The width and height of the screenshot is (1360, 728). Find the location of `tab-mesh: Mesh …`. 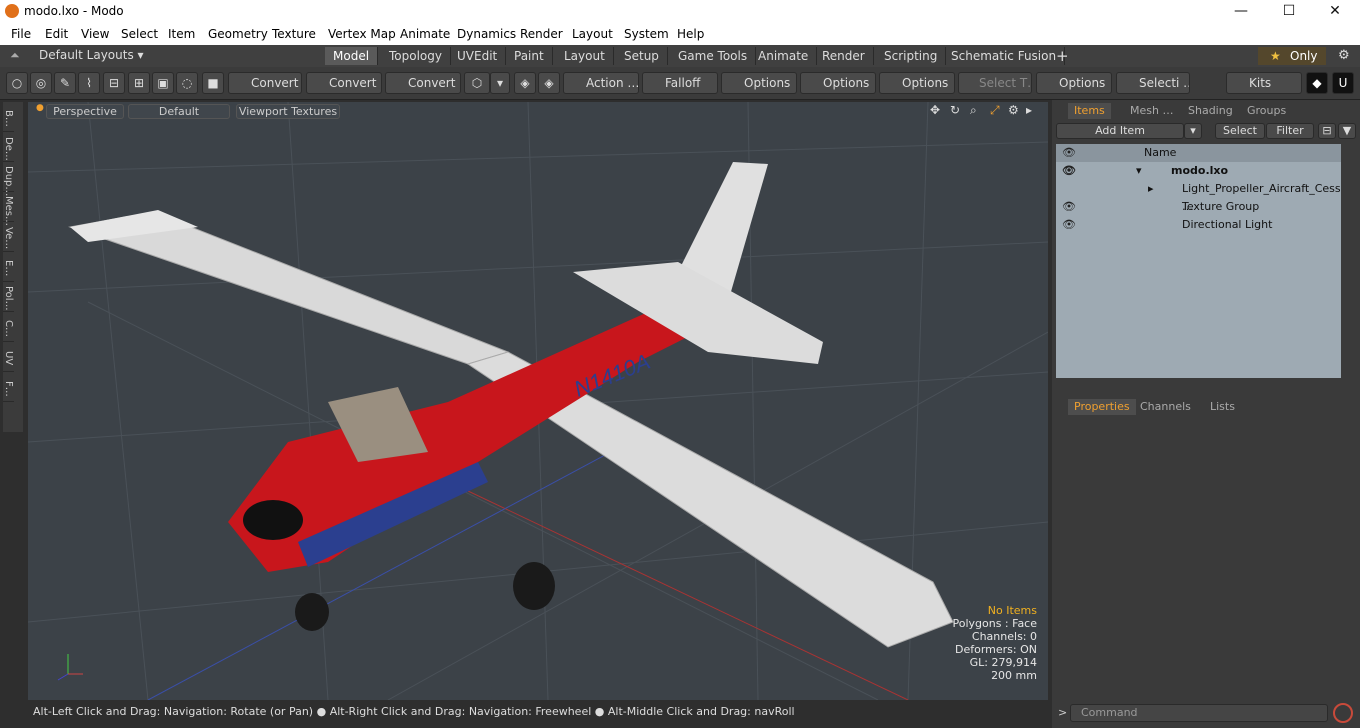

tab-mesh: Mesh … is located at coordinates (1151, 111).